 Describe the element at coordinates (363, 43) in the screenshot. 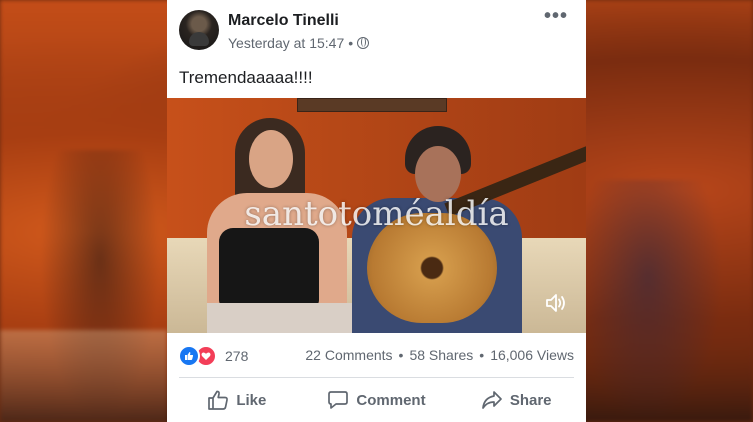

I see `globe-icon` at that location.